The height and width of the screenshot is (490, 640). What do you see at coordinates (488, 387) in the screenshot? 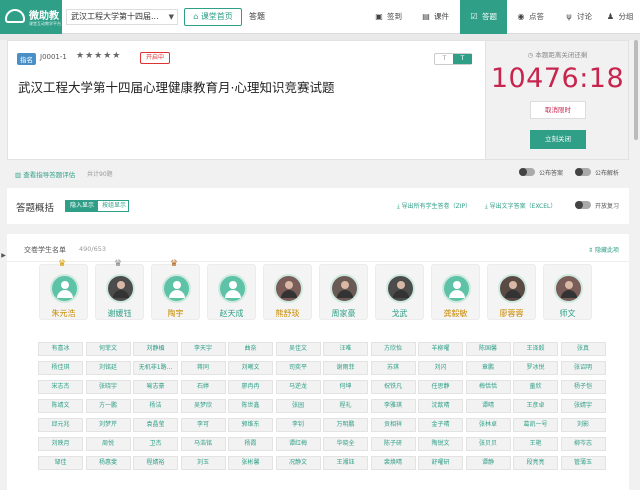
I see `student-name: 梅恬恬` at bounding box center [488, 387].